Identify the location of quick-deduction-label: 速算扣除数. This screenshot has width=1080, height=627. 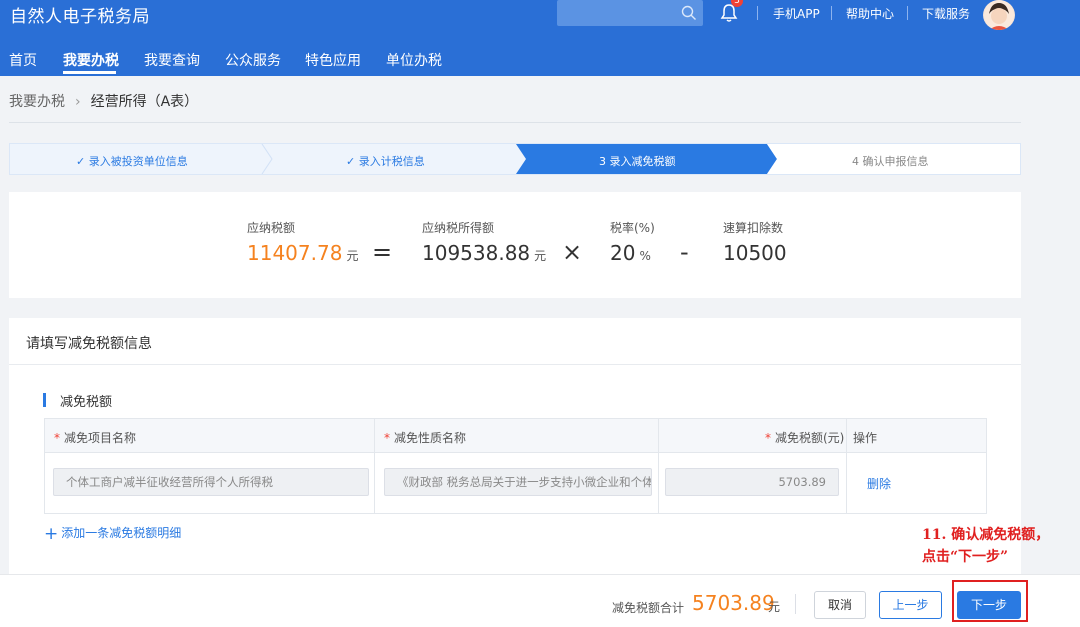
(753, 228).